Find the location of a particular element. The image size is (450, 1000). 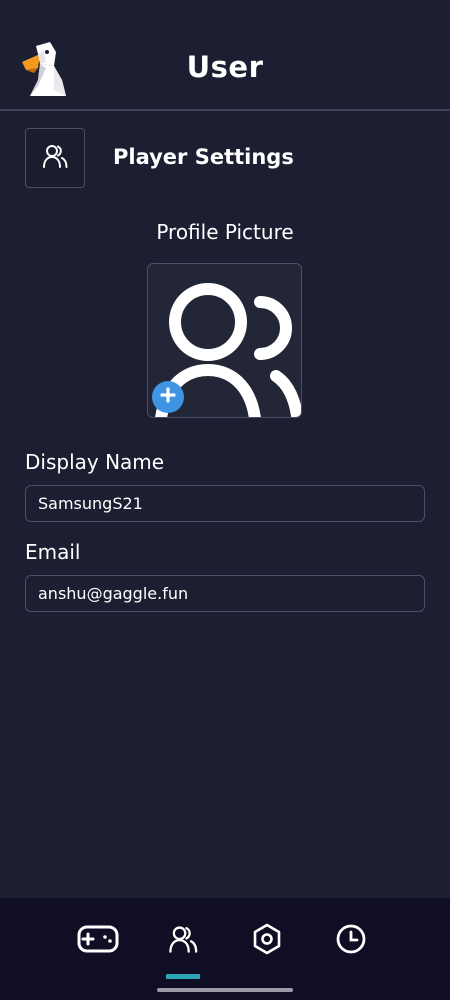

nav-item-user is located at coordinates (183, 941).